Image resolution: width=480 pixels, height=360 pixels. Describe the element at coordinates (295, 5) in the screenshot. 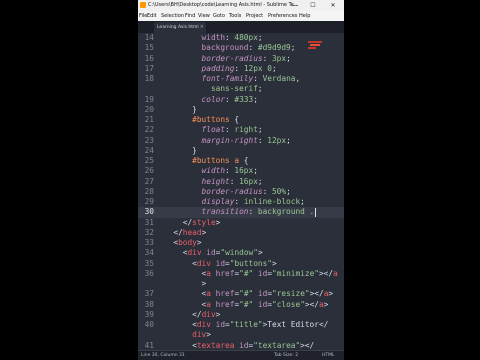

I see `minimize-button: —` at that location.